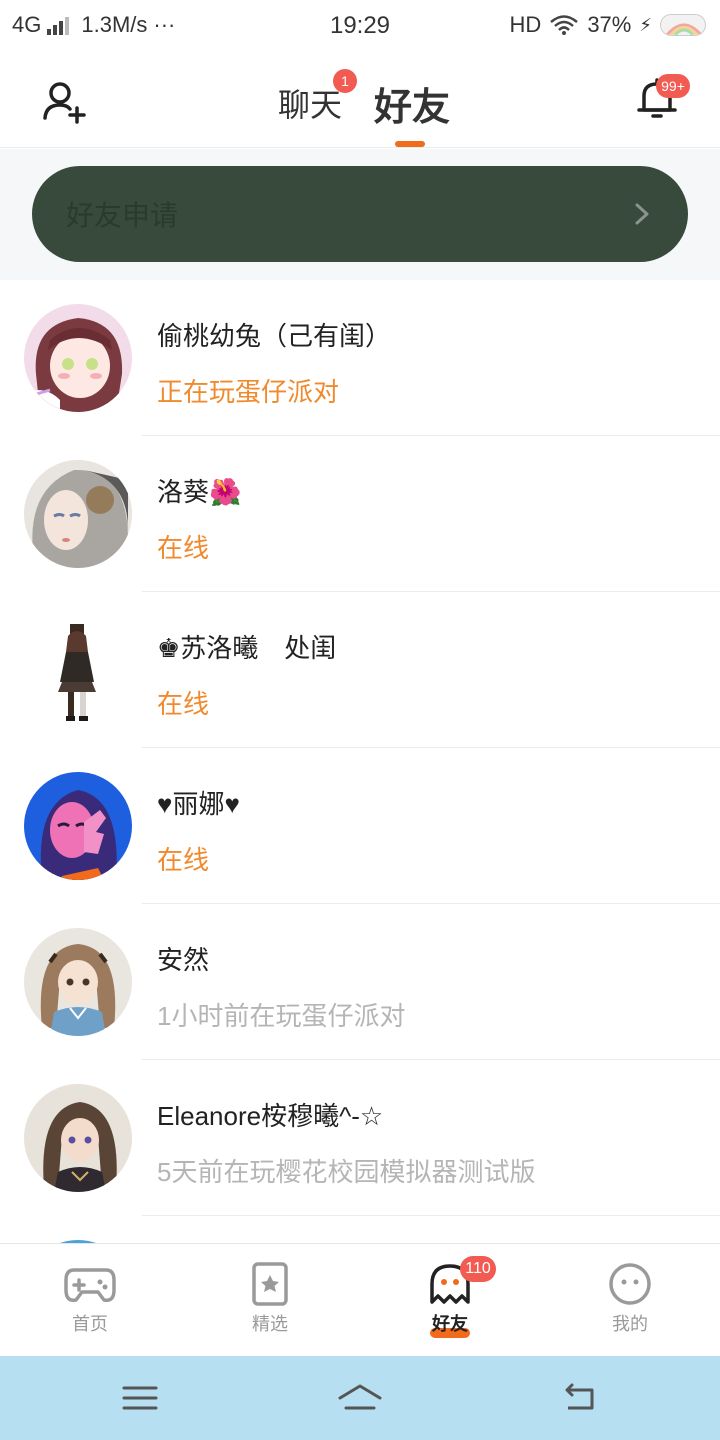 The image size is (720, 1440). What do you see at coordinates (360, 514) in the screenshot?
I see `friend-row: 洛葵🌺 在线` at bounding box center [360, 514].